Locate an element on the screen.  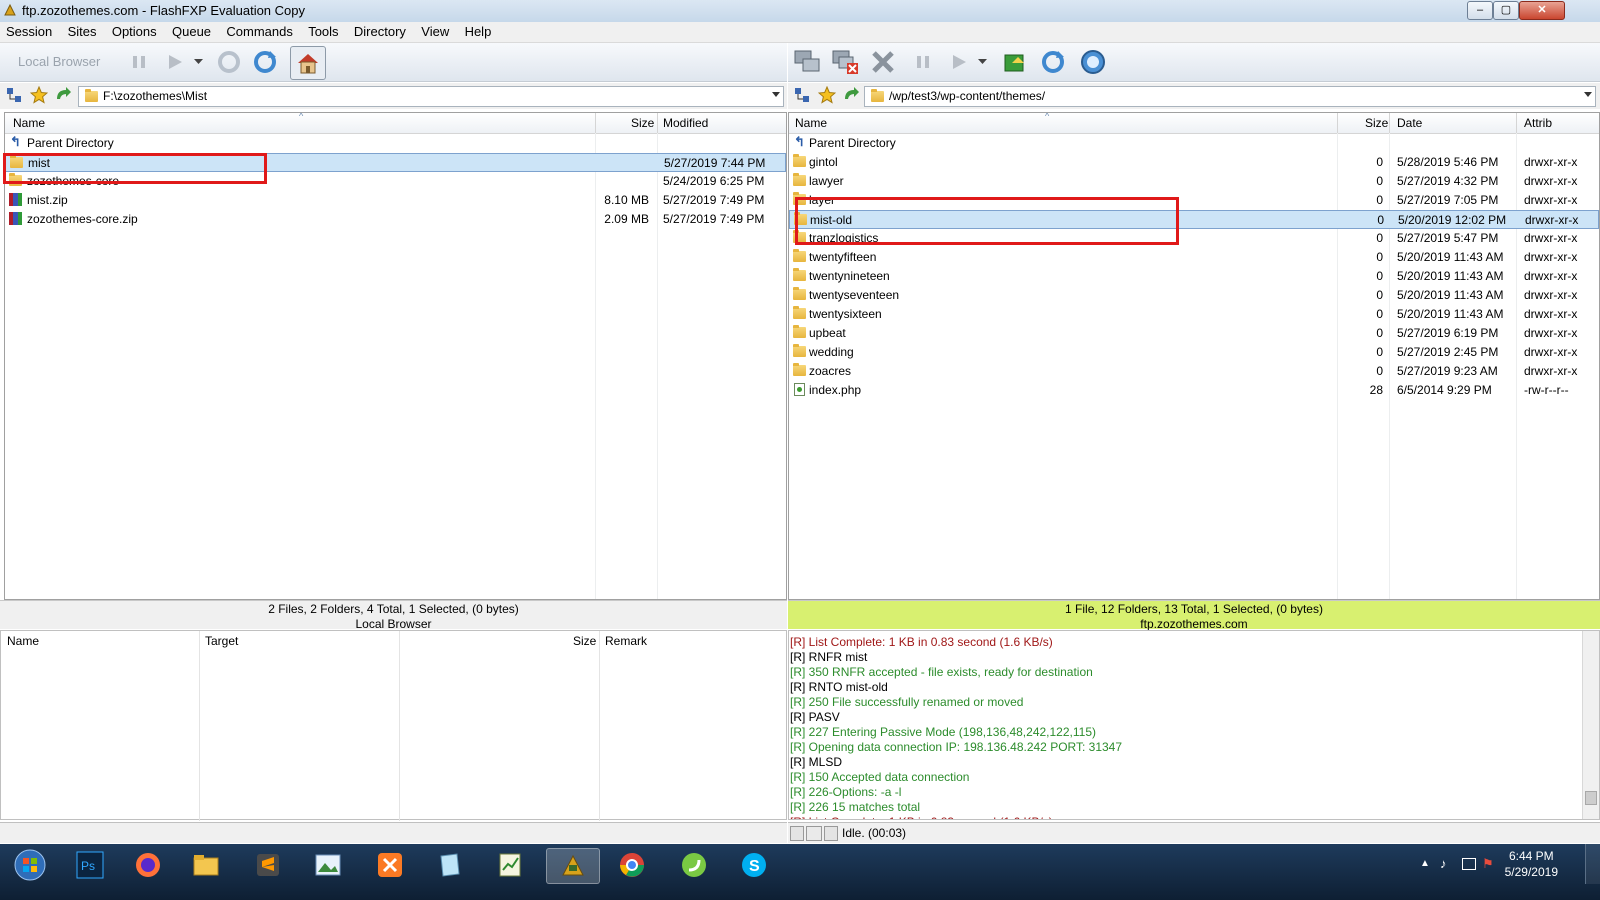
chevron-down-icon is located at coordinates (198, 62).